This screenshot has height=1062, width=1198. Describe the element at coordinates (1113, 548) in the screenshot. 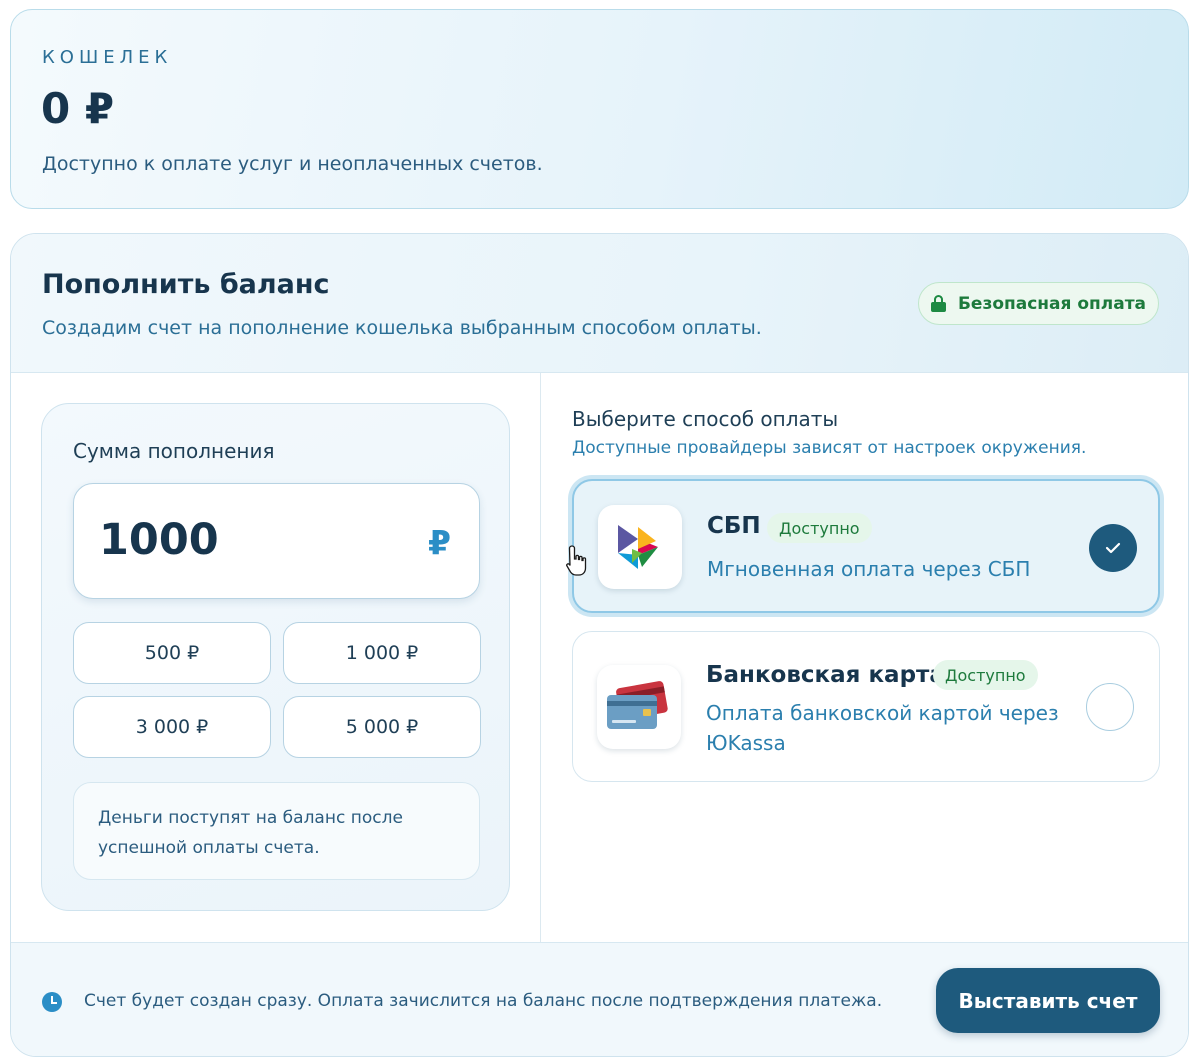

I see `selected-check-icon` at that location.